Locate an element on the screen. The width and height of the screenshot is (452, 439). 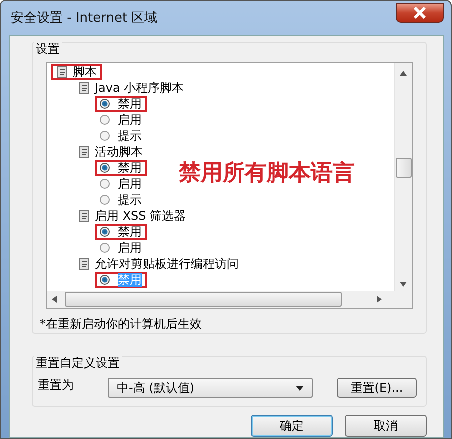
note-text: *在重新启动你的计算机后生效 is located at coordinates (121, 324).